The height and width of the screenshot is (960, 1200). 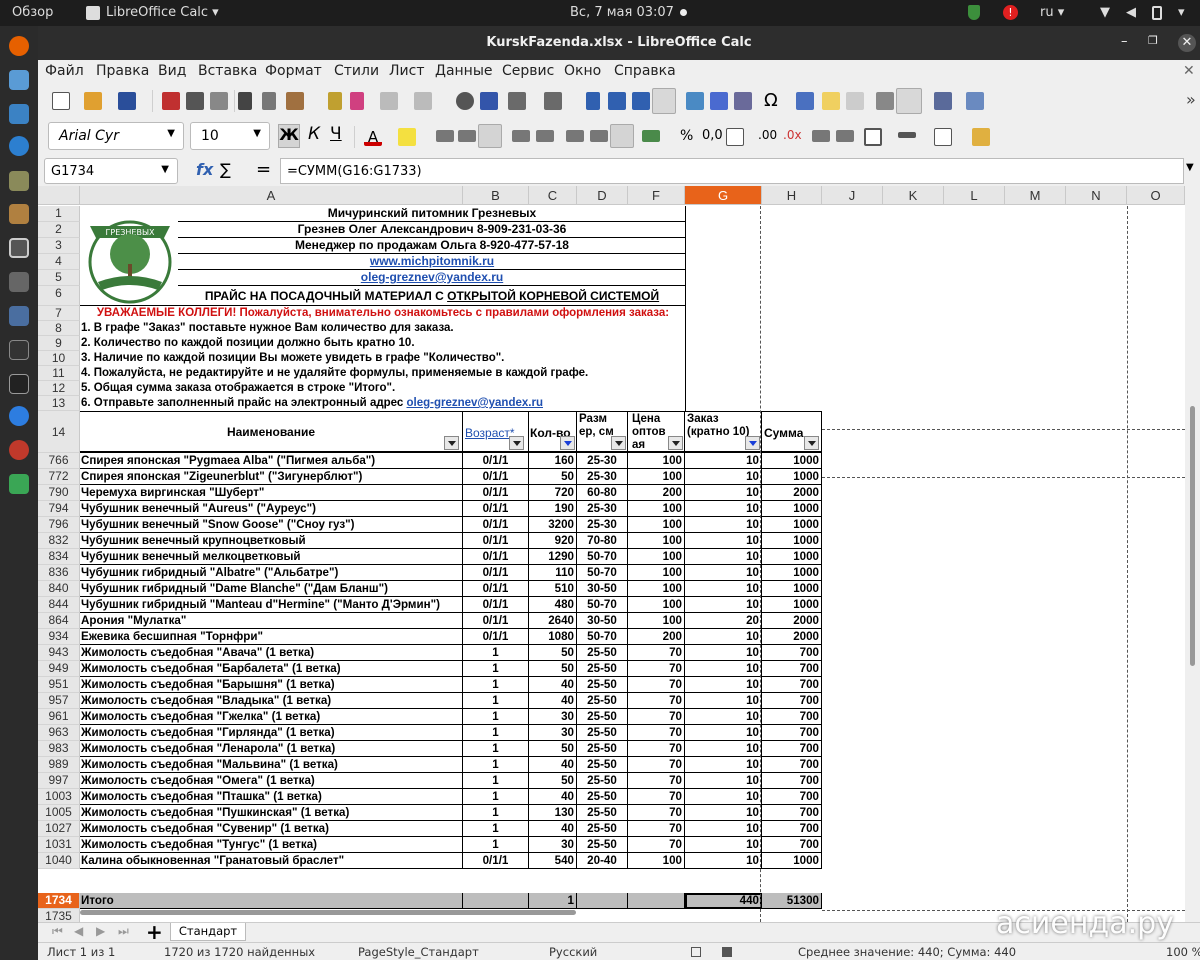 What do you see at coordinates (553, 813) in the screenshot?
I see `cell-qty: 130` at bounding box center [553, 813].